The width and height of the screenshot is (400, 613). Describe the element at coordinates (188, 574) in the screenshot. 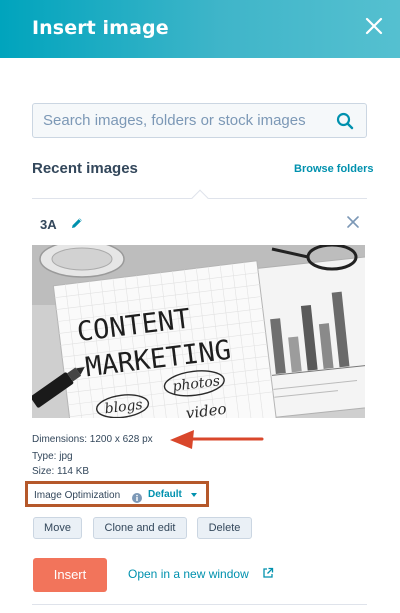

I see `open-new-window-link: Open in a new window` at that location.